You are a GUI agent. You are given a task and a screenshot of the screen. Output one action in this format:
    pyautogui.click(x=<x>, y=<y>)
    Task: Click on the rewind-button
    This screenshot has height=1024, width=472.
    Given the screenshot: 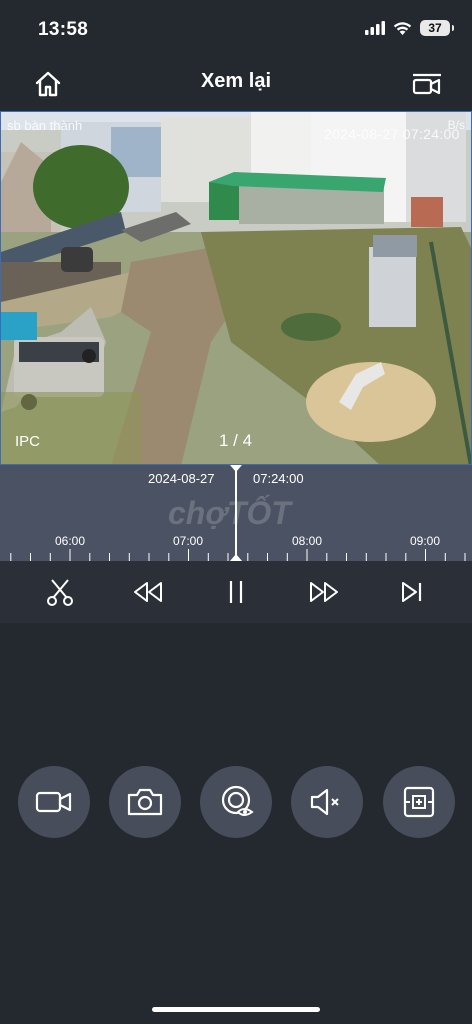 What is the action you would take?
    pyautogui.click(x=148, y=592)
    